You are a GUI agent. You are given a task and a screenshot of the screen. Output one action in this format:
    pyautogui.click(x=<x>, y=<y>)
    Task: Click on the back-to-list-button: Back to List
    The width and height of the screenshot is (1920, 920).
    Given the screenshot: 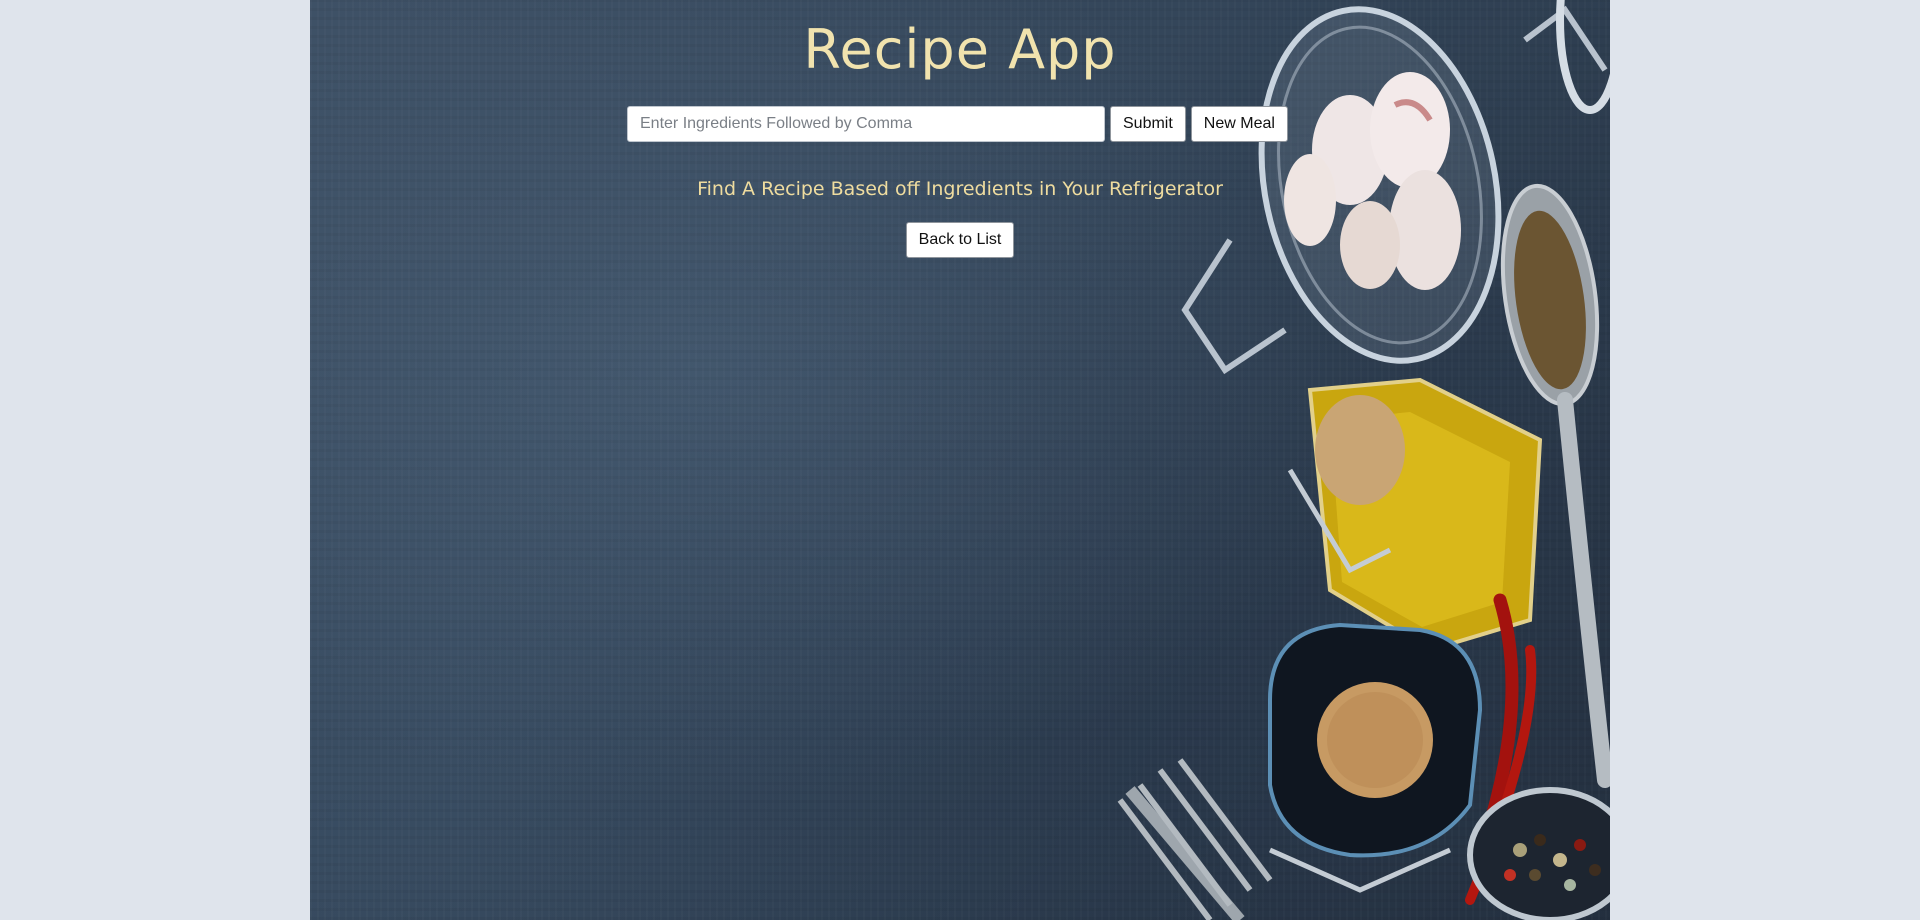 What is the action you would take?
    pyautogui.click(x=960, y=240)
    